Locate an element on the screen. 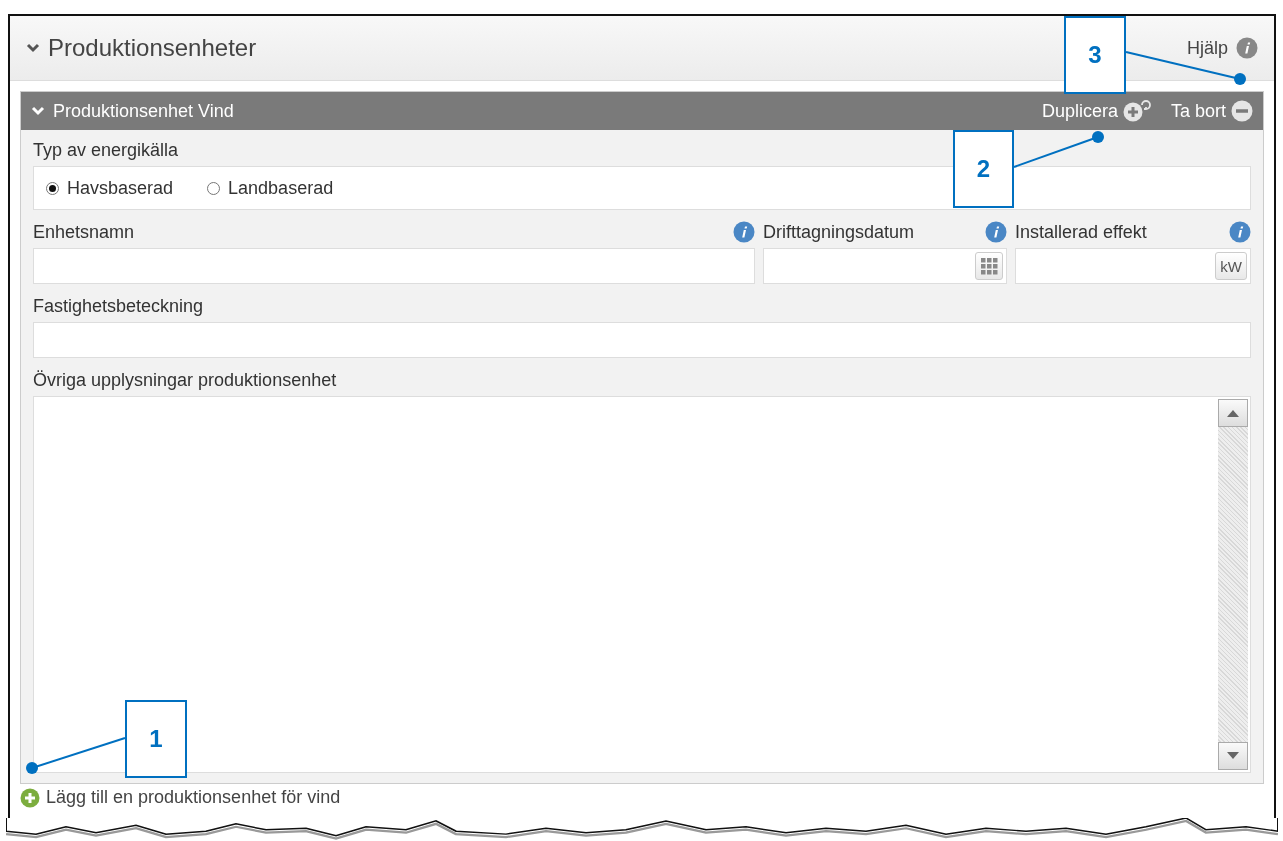  field-label: Drifttagningsdatum is located at coordinates (839, 232).